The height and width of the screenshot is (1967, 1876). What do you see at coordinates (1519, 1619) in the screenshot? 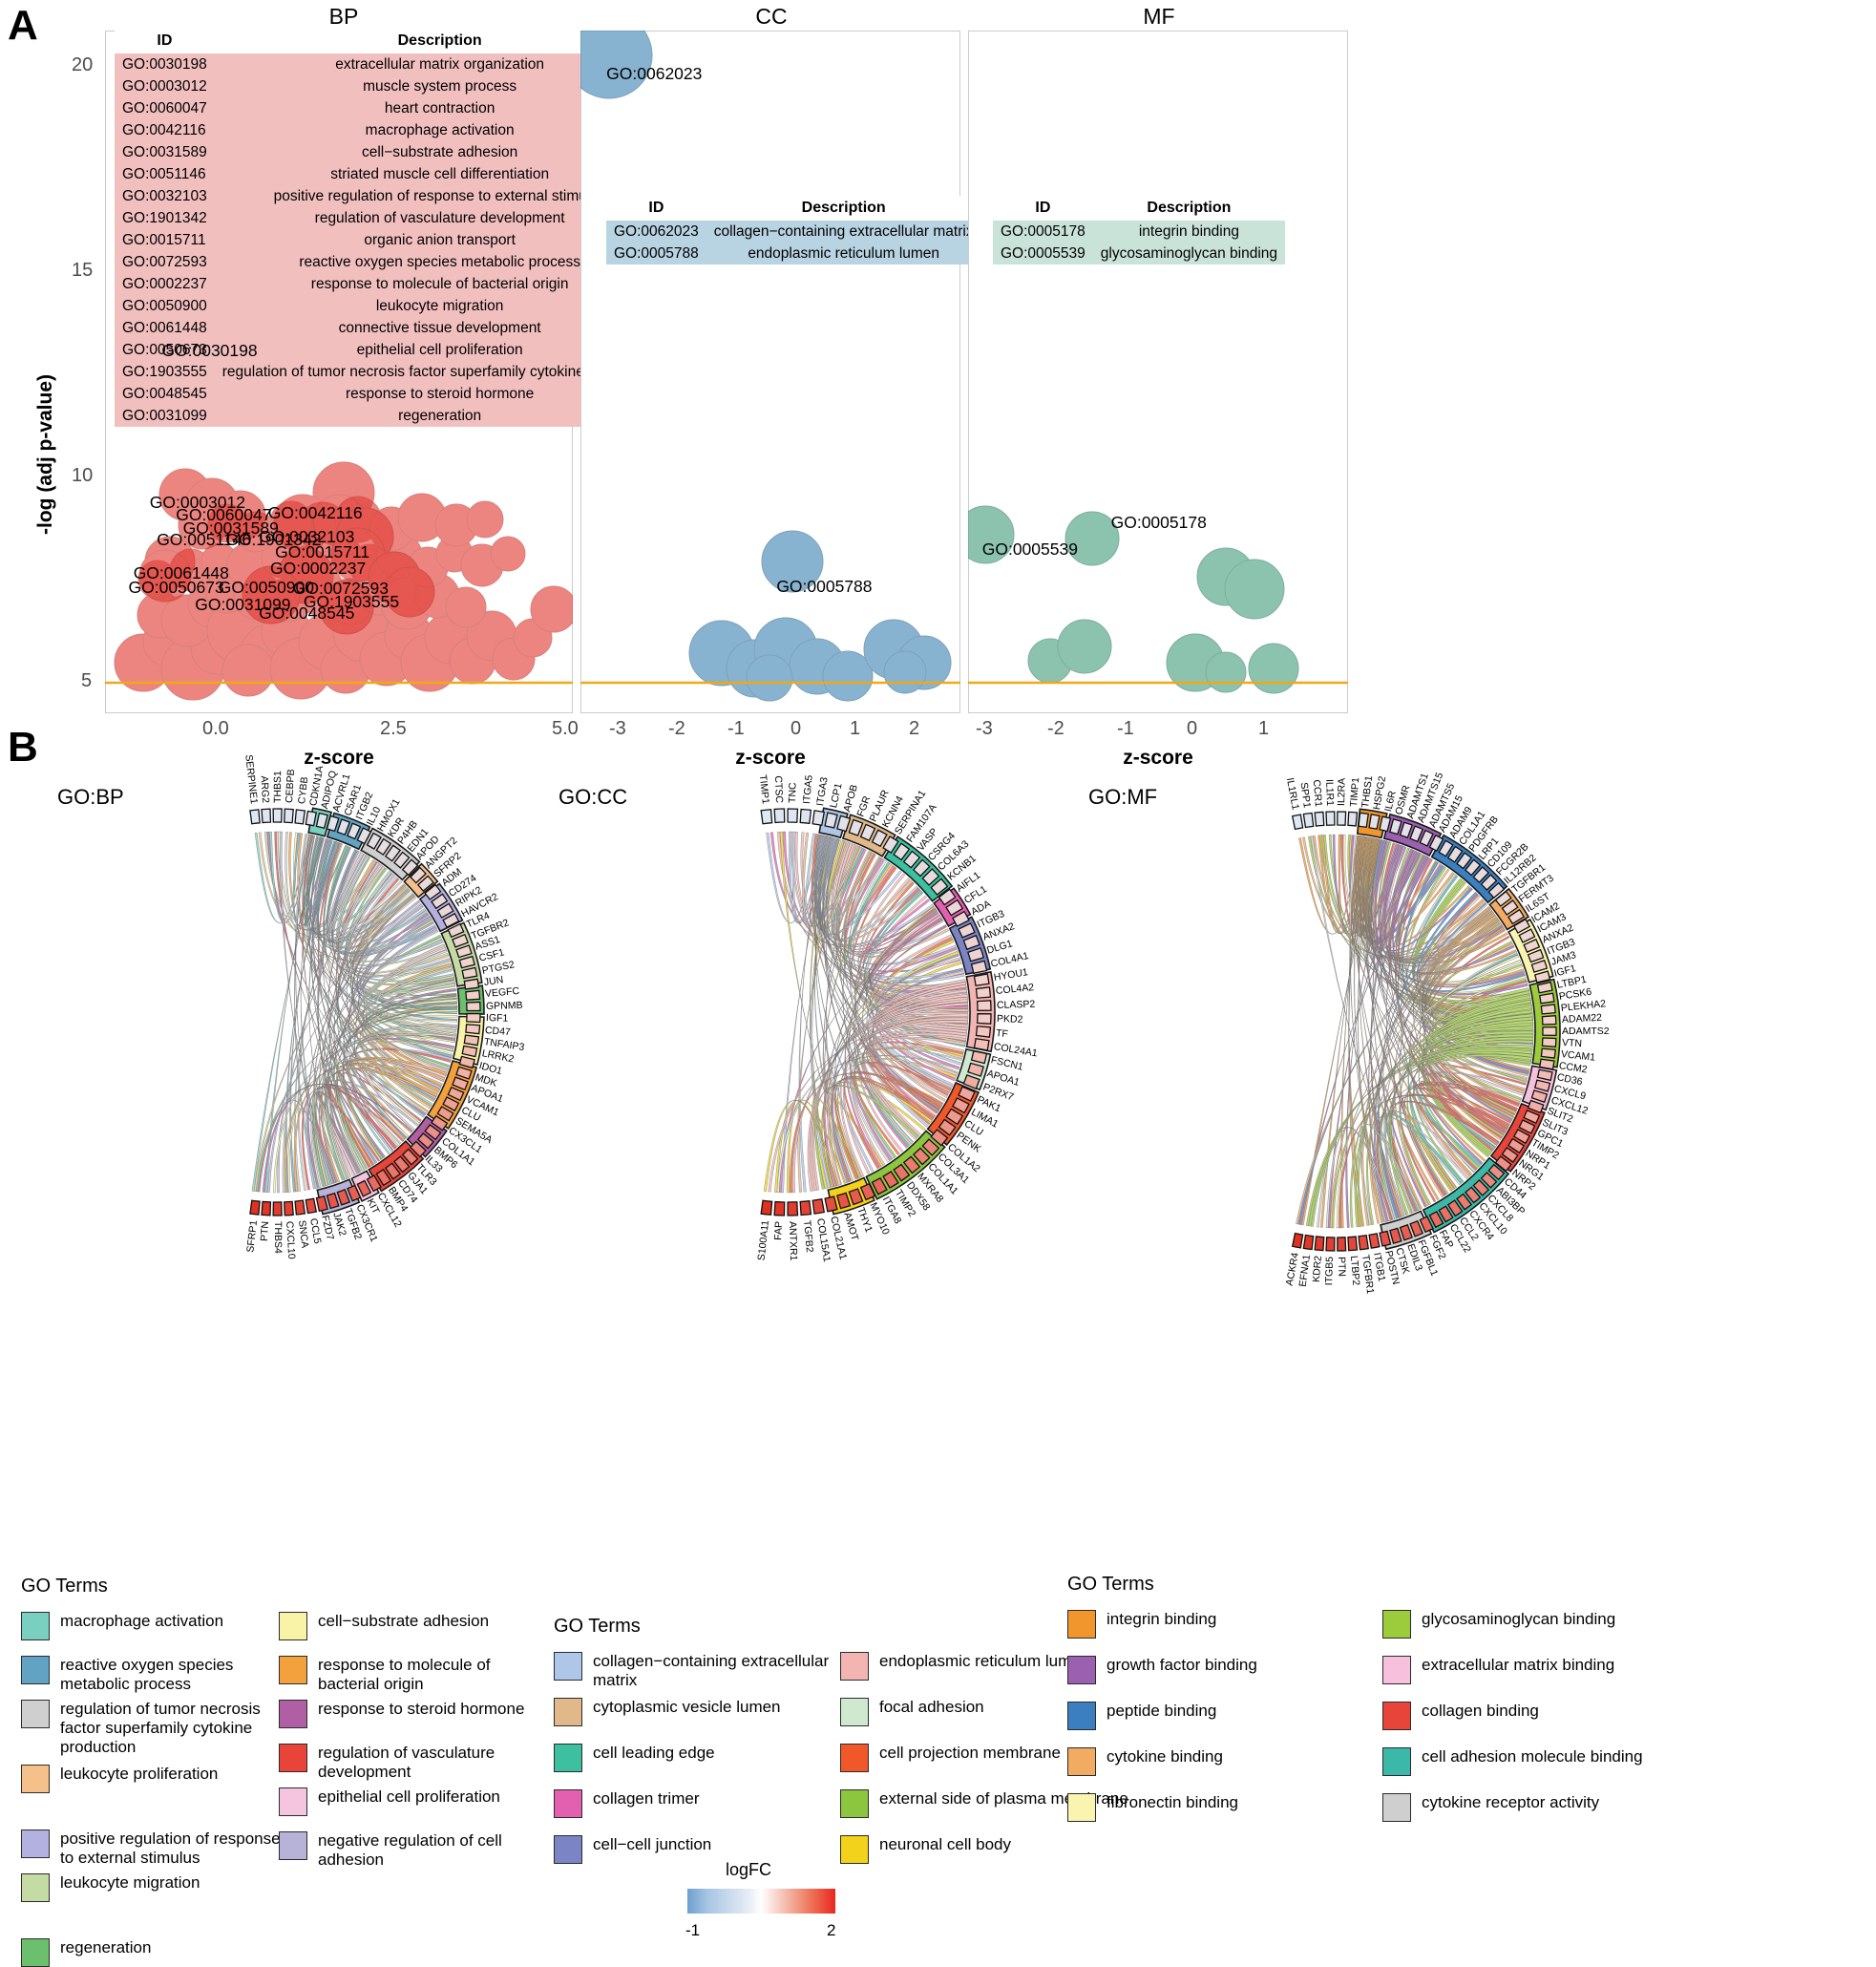
I see `legend-label: glycosaminoglycan binding` at bounding box center [1519, 1619].